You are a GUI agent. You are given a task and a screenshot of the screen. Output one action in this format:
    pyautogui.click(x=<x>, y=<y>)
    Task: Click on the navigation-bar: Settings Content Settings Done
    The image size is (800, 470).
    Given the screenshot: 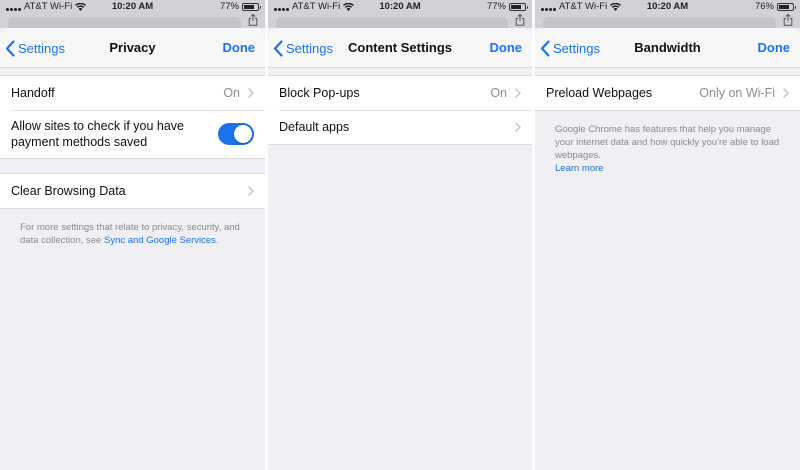 What is the action you would take?
    pyautogui.click(x=400, y=48)
    